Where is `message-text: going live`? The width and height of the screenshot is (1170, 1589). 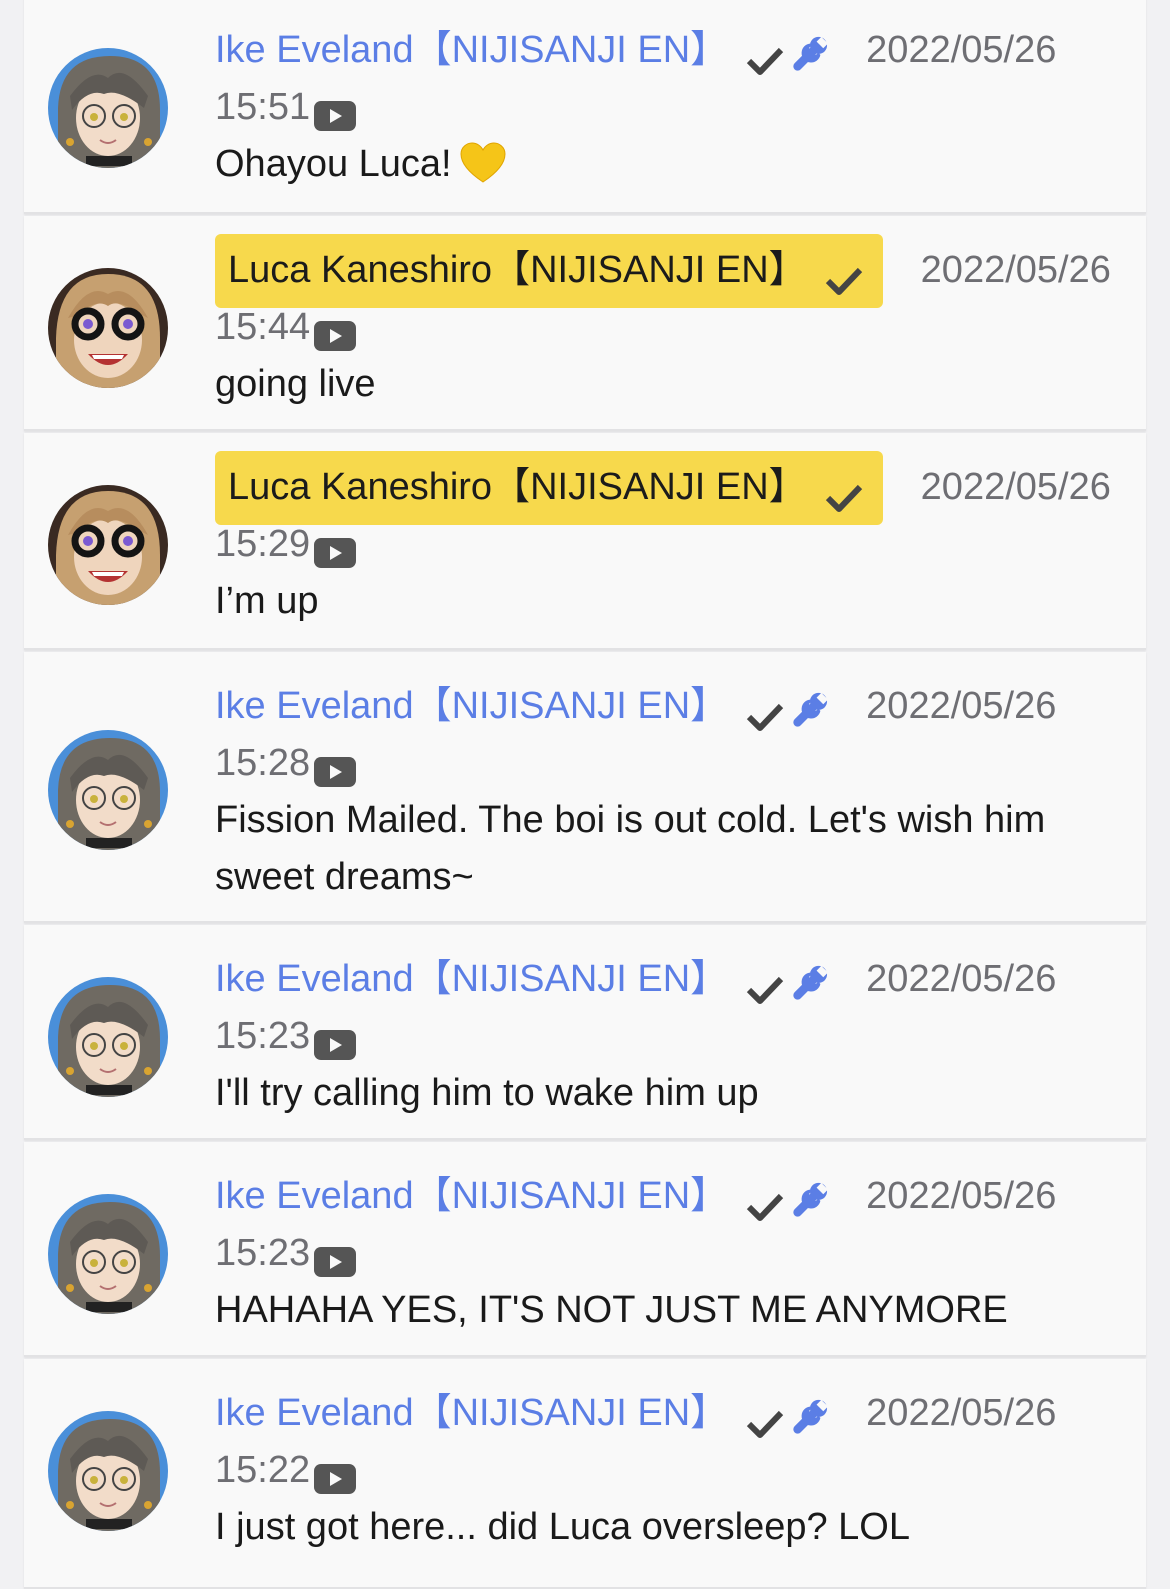
message-text: going live is located at coordinates (665, 384).